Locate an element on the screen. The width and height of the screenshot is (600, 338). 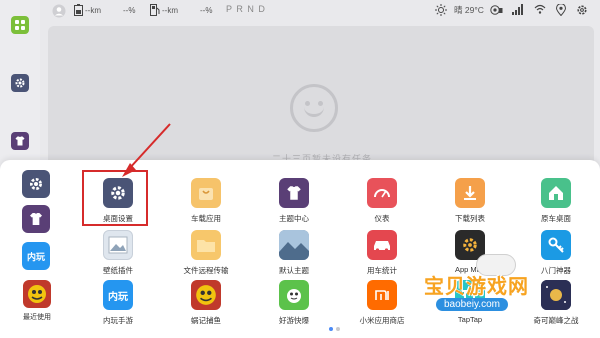
app-label: 壁纸插件 is located at coordinates (118, 270).